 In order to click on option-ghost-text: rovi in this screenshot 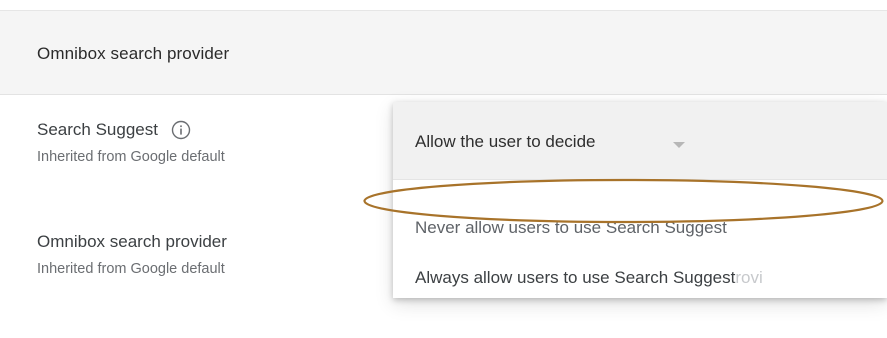, I will do `click(749, 277)`.